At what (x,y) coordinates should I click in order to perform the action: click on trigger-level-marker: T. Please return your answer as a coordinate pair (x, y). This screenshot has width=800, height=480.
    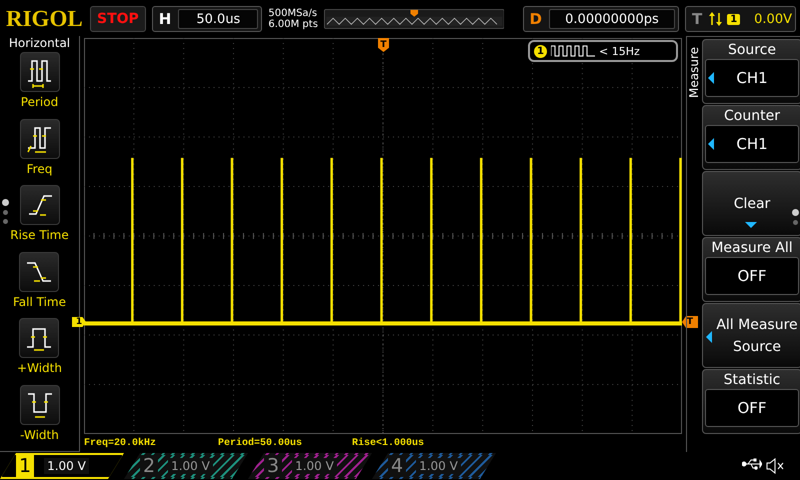
    Looking at the image, I should click on (690, 322).